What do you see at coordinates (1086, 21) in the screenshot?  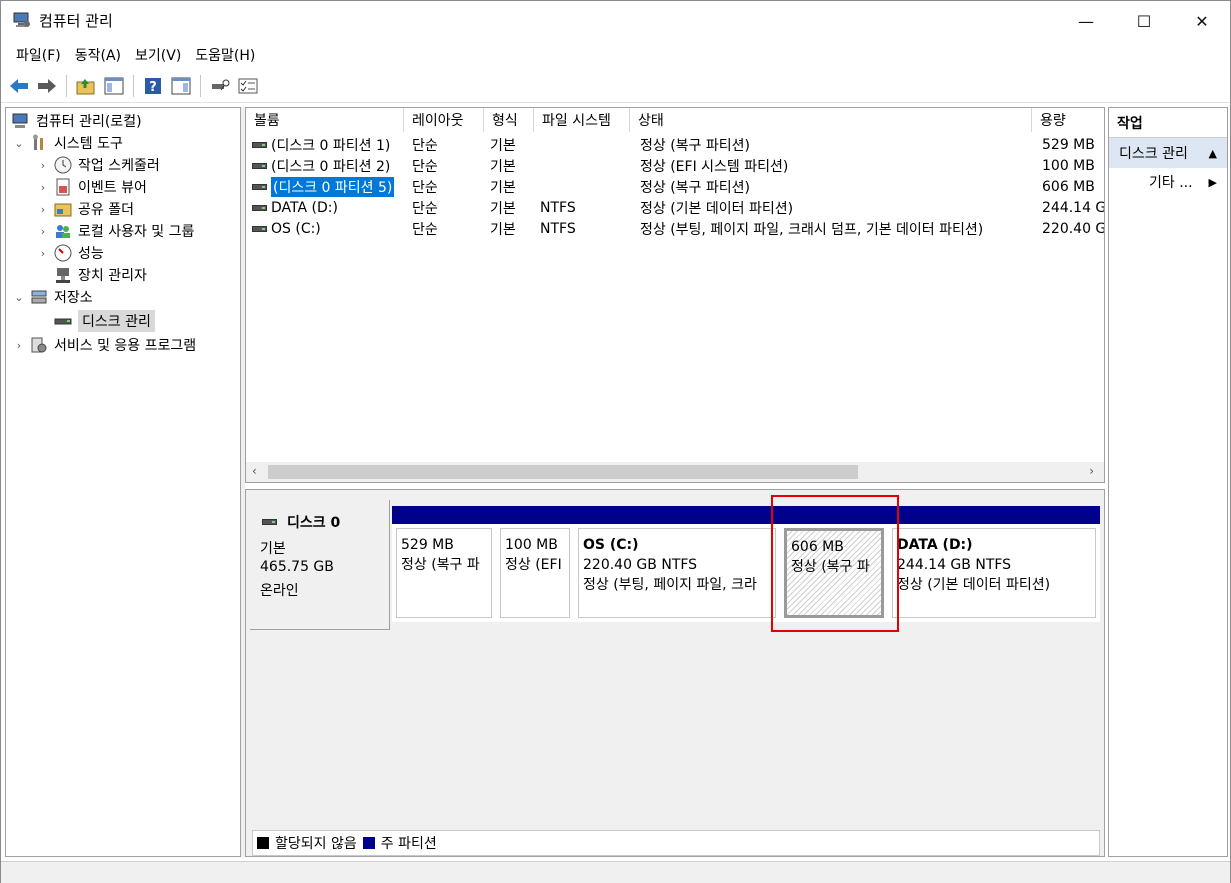 I see `minimize-button: —` at bounding box center [1086, 21].